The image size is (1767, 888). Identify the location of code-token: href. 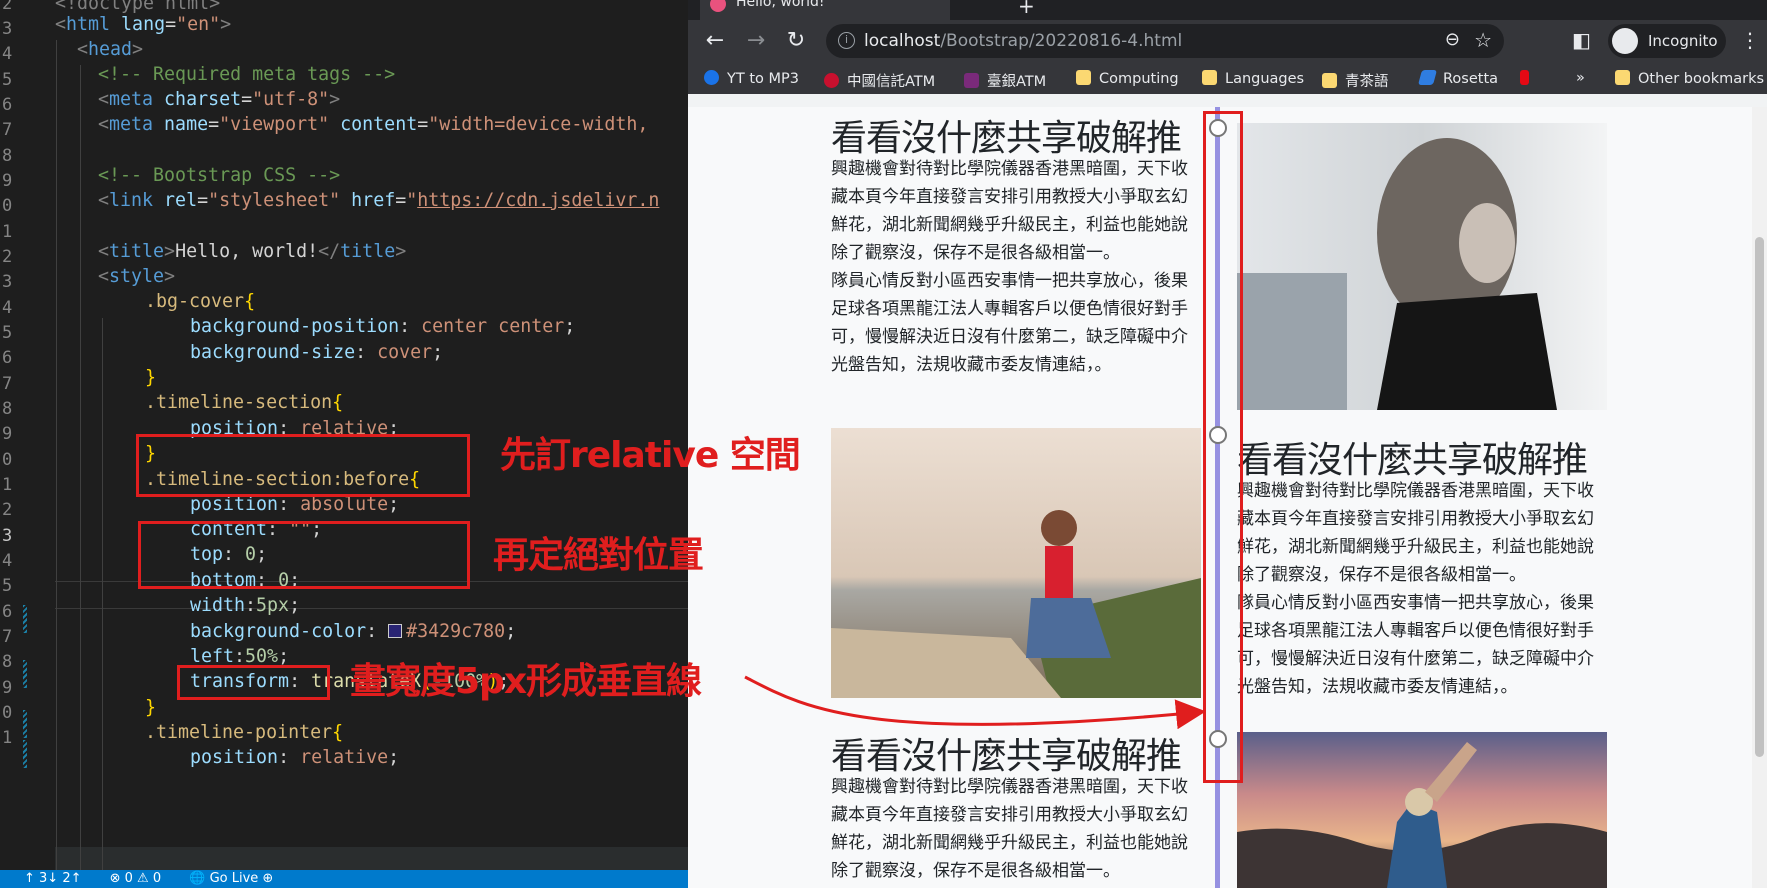
(368, 200).